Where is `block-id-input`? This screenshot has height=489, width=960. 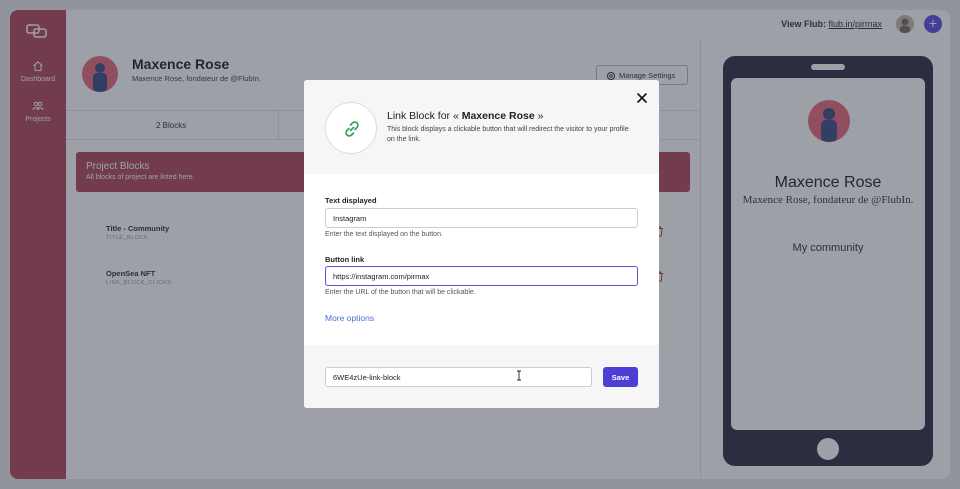 block-id-input is located at coordinates (458, 377).